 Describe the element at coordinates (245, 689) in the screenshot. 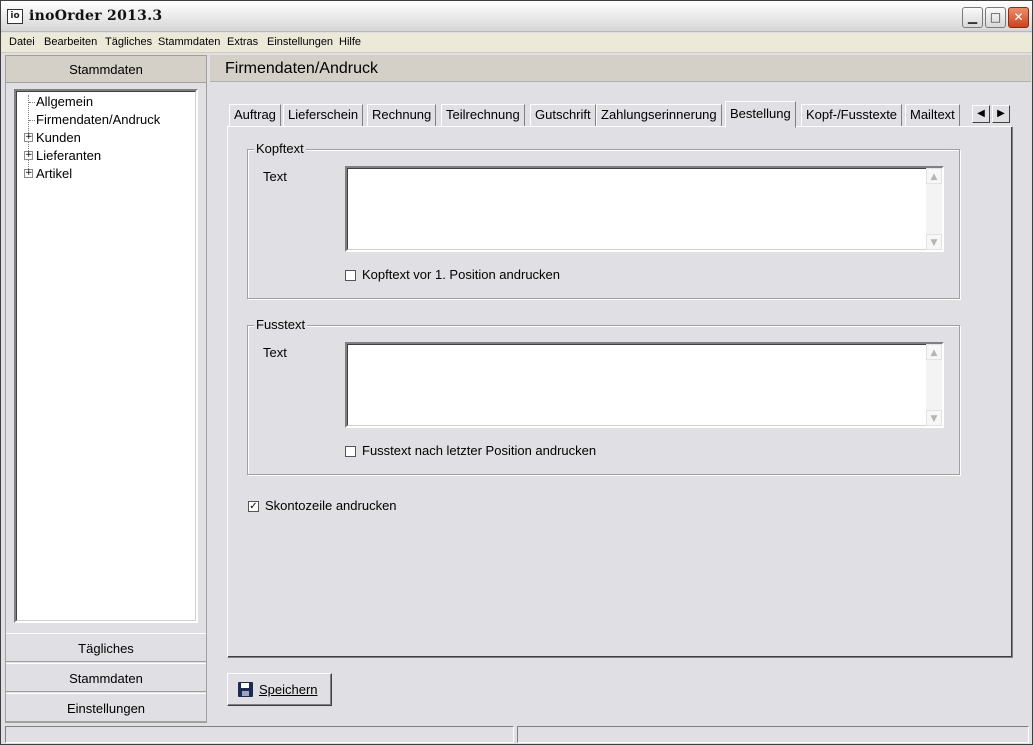

I see `floppy-disk-icon` at that location.